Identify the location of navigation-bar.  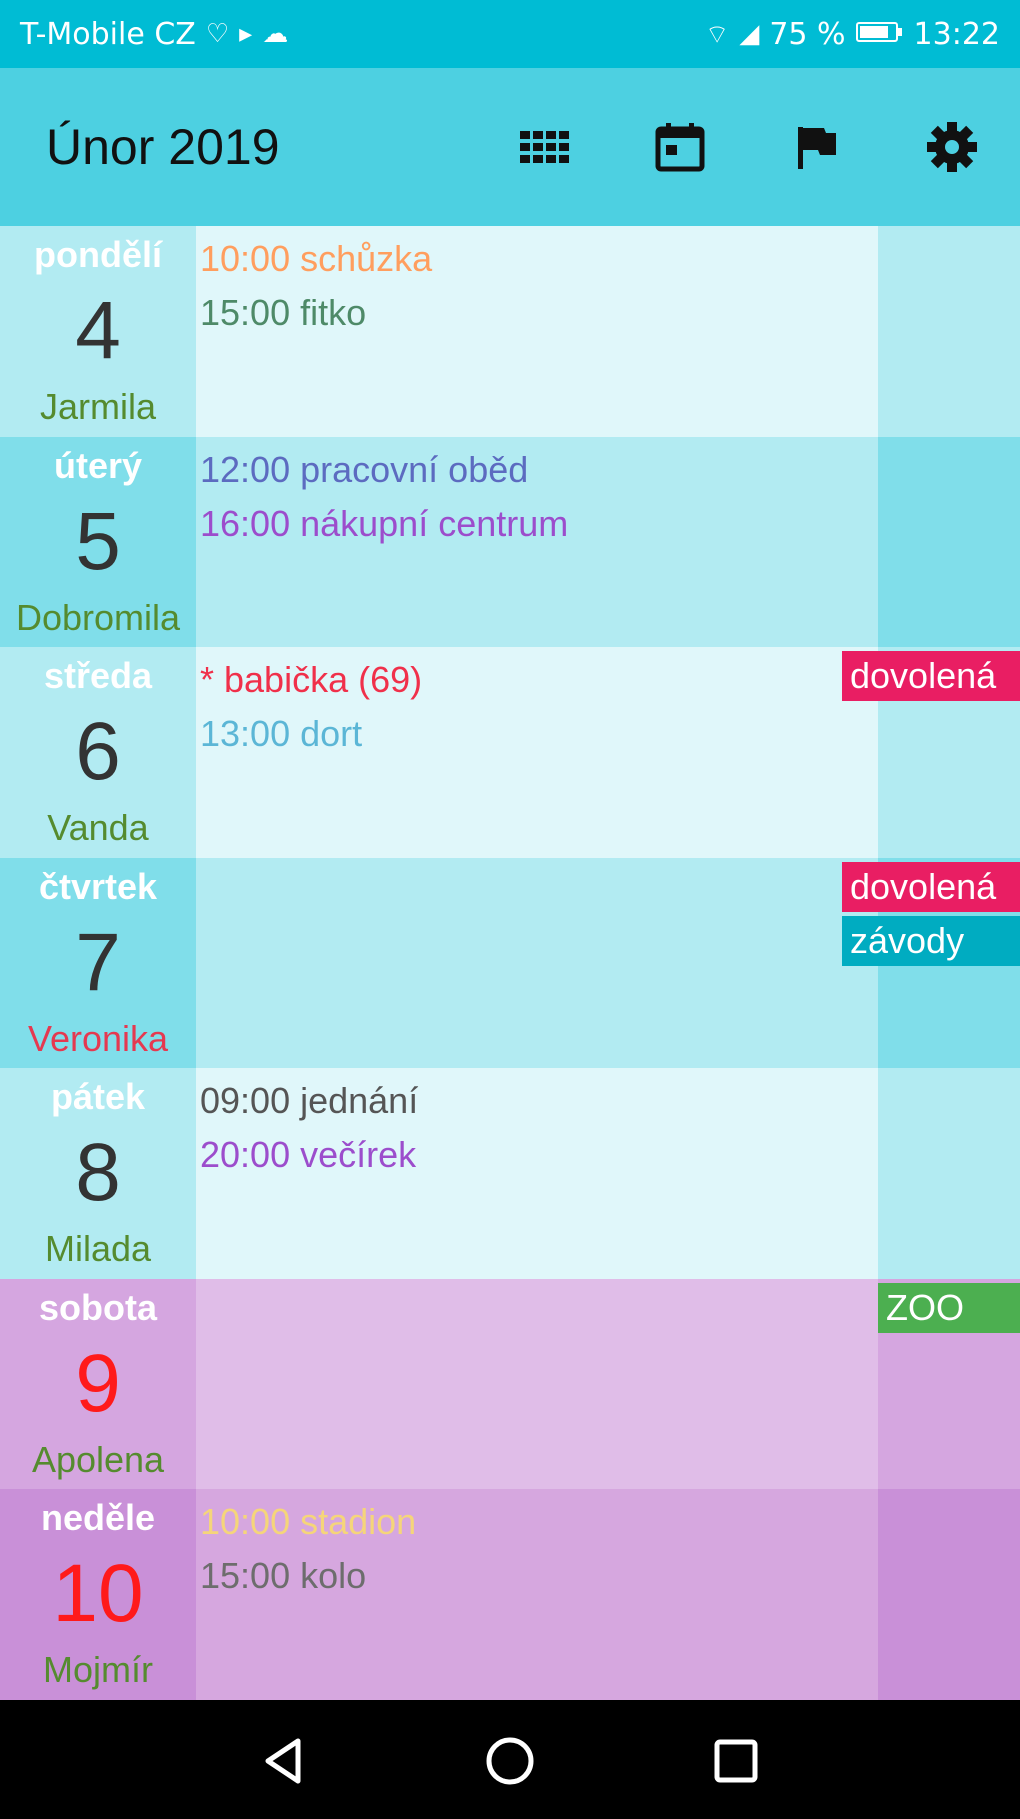
(510, 1760).